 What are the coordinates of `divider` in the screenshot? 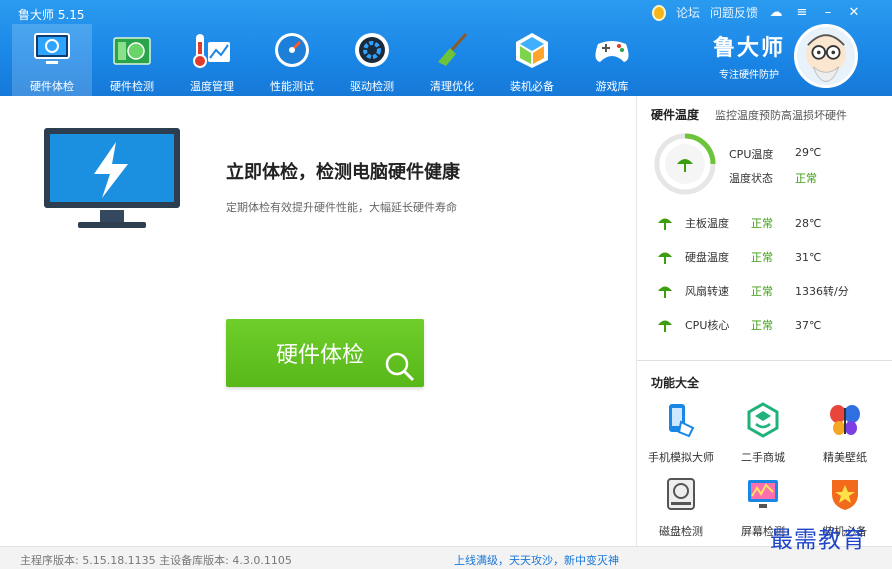 It's located at (764, 360).